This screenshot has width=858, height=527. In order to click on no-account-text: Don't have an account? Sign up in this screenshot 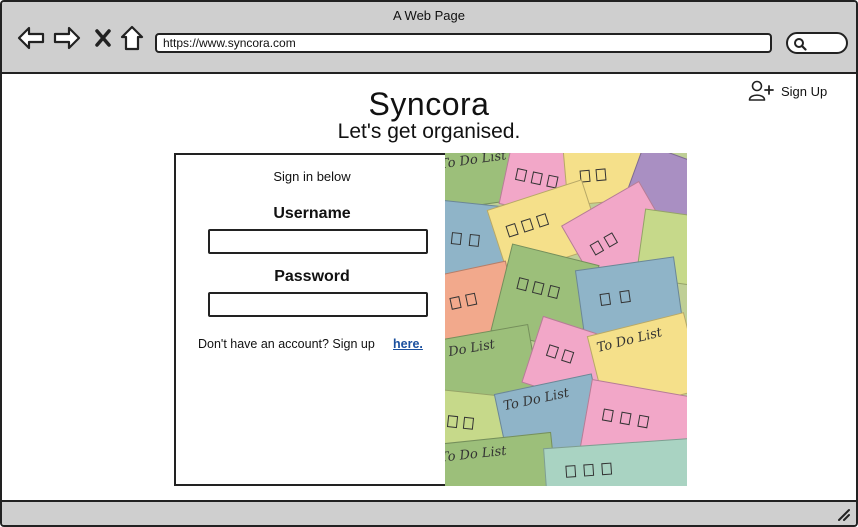, I will do `click(286, 344)`.